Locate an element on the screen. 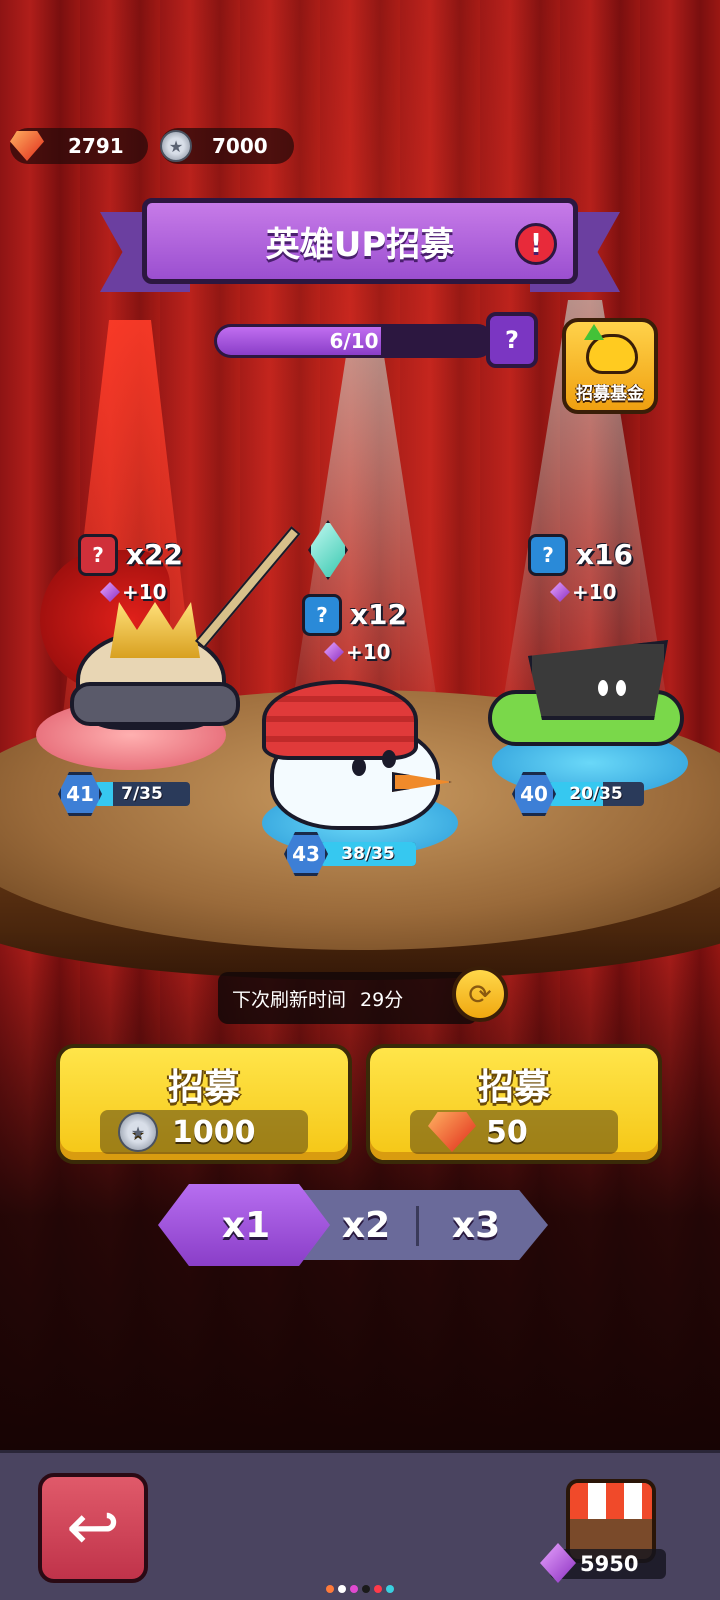 This screenshot has height=1600, width=720. hero-tank-level: 20/35 40 is located at coordinates (582, 794).